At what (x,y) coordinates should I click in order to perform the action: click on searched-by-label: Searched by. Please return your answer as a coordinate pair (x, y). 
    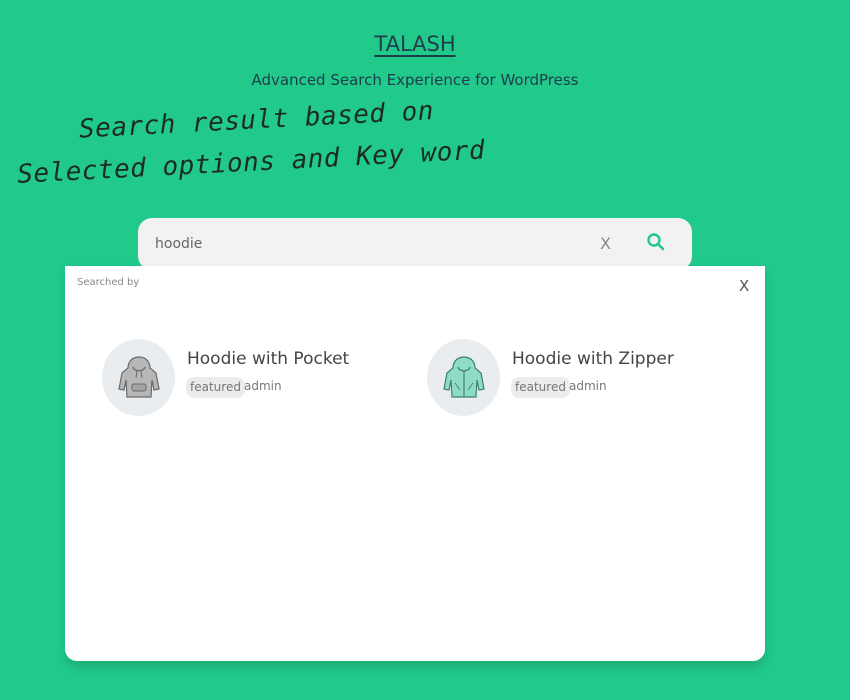
    Looking at the image, I should click on (108, 282).